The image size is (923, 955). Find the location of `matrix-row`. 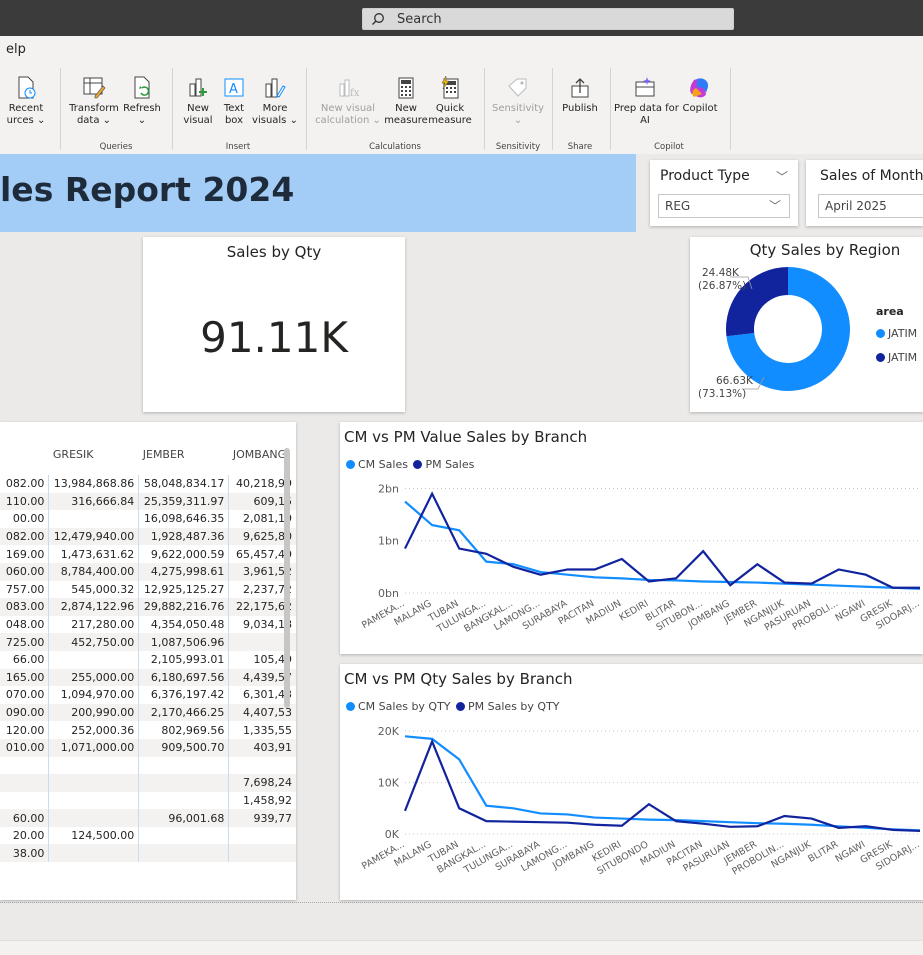

matrix-row is located at coordinates (148, 765).